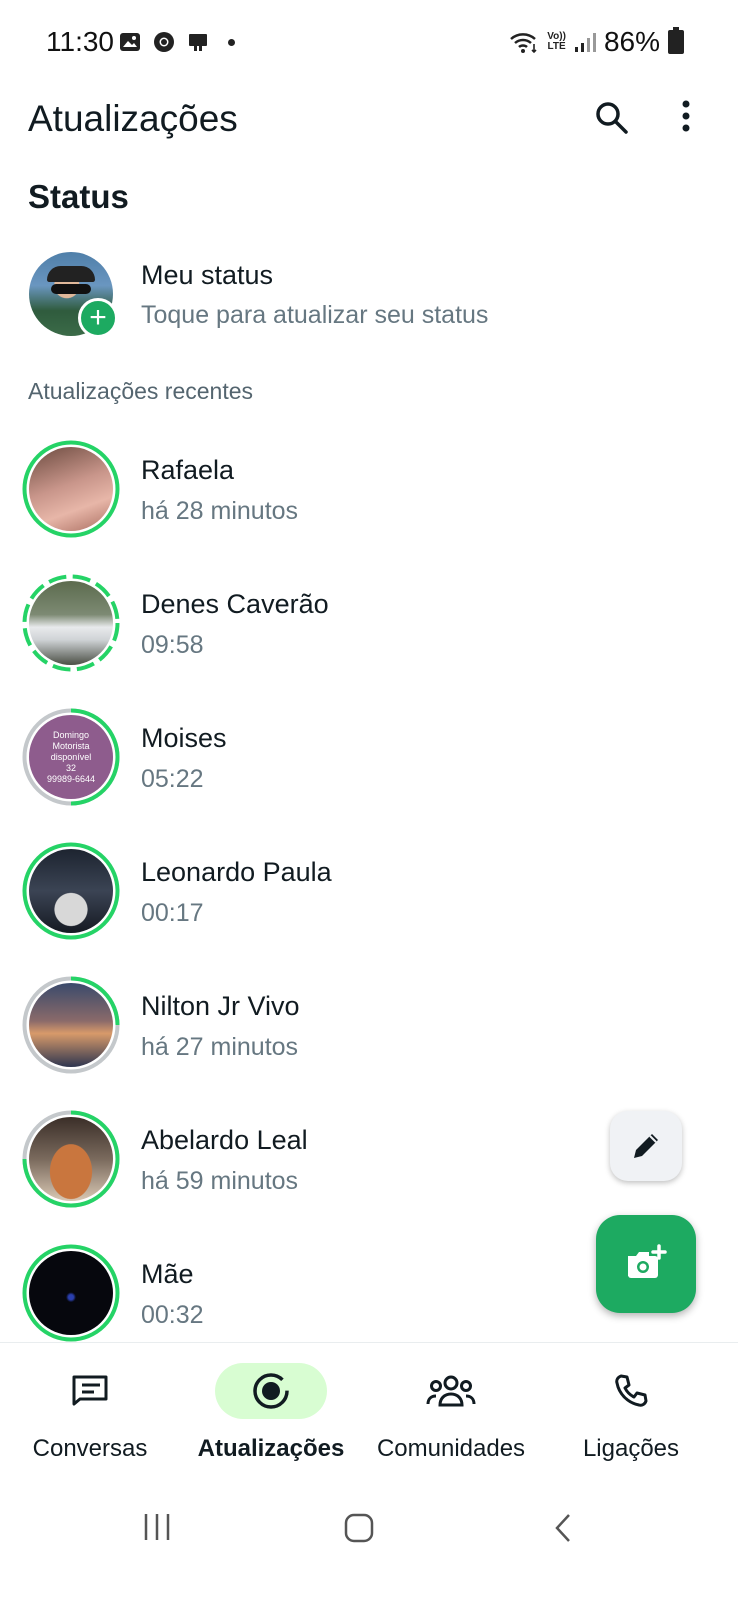  I want to click on section-title: Status, so click(78, 196).